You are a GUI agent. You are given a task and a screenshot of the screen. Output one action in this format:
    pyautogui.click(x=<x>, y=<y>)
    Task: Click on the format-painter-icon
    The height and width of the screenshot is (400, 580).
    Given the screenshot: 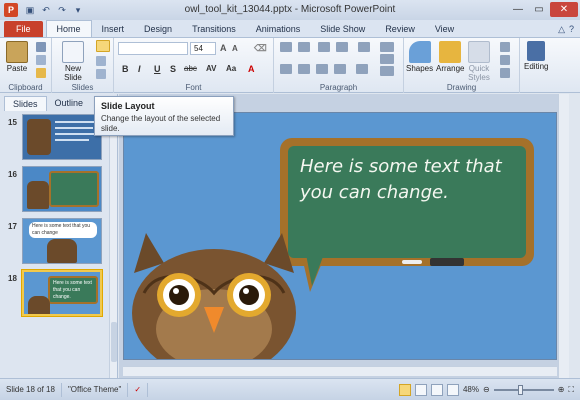 What is the action you would take?
    pyautogui.click(x=41, y=73)
    